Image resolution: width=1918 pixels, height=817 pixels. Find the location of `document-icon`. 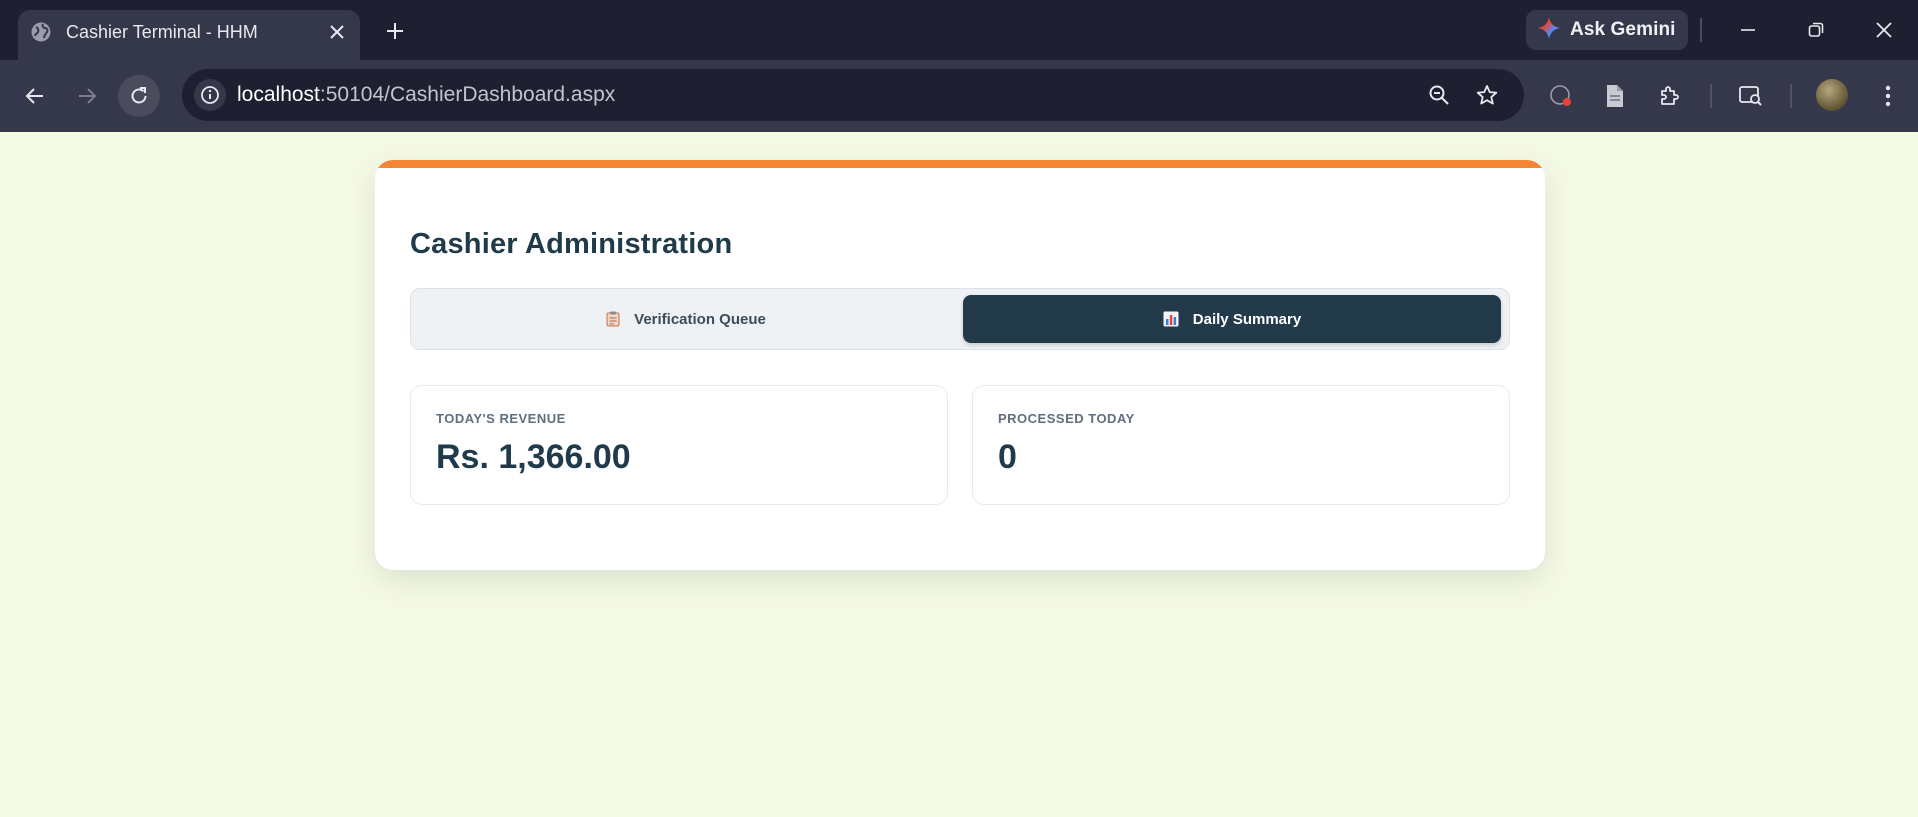

document-icon is located at coordinates (1615, 96).